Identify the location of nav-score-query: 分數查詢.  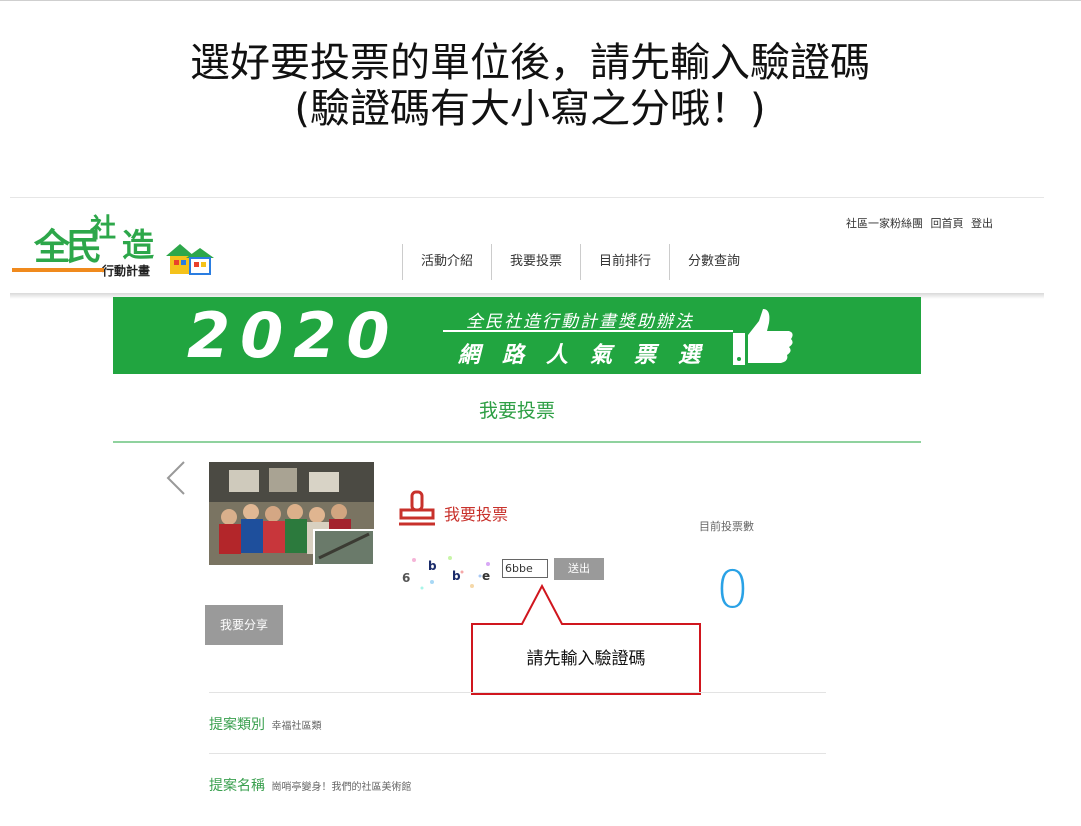
(713, 262).